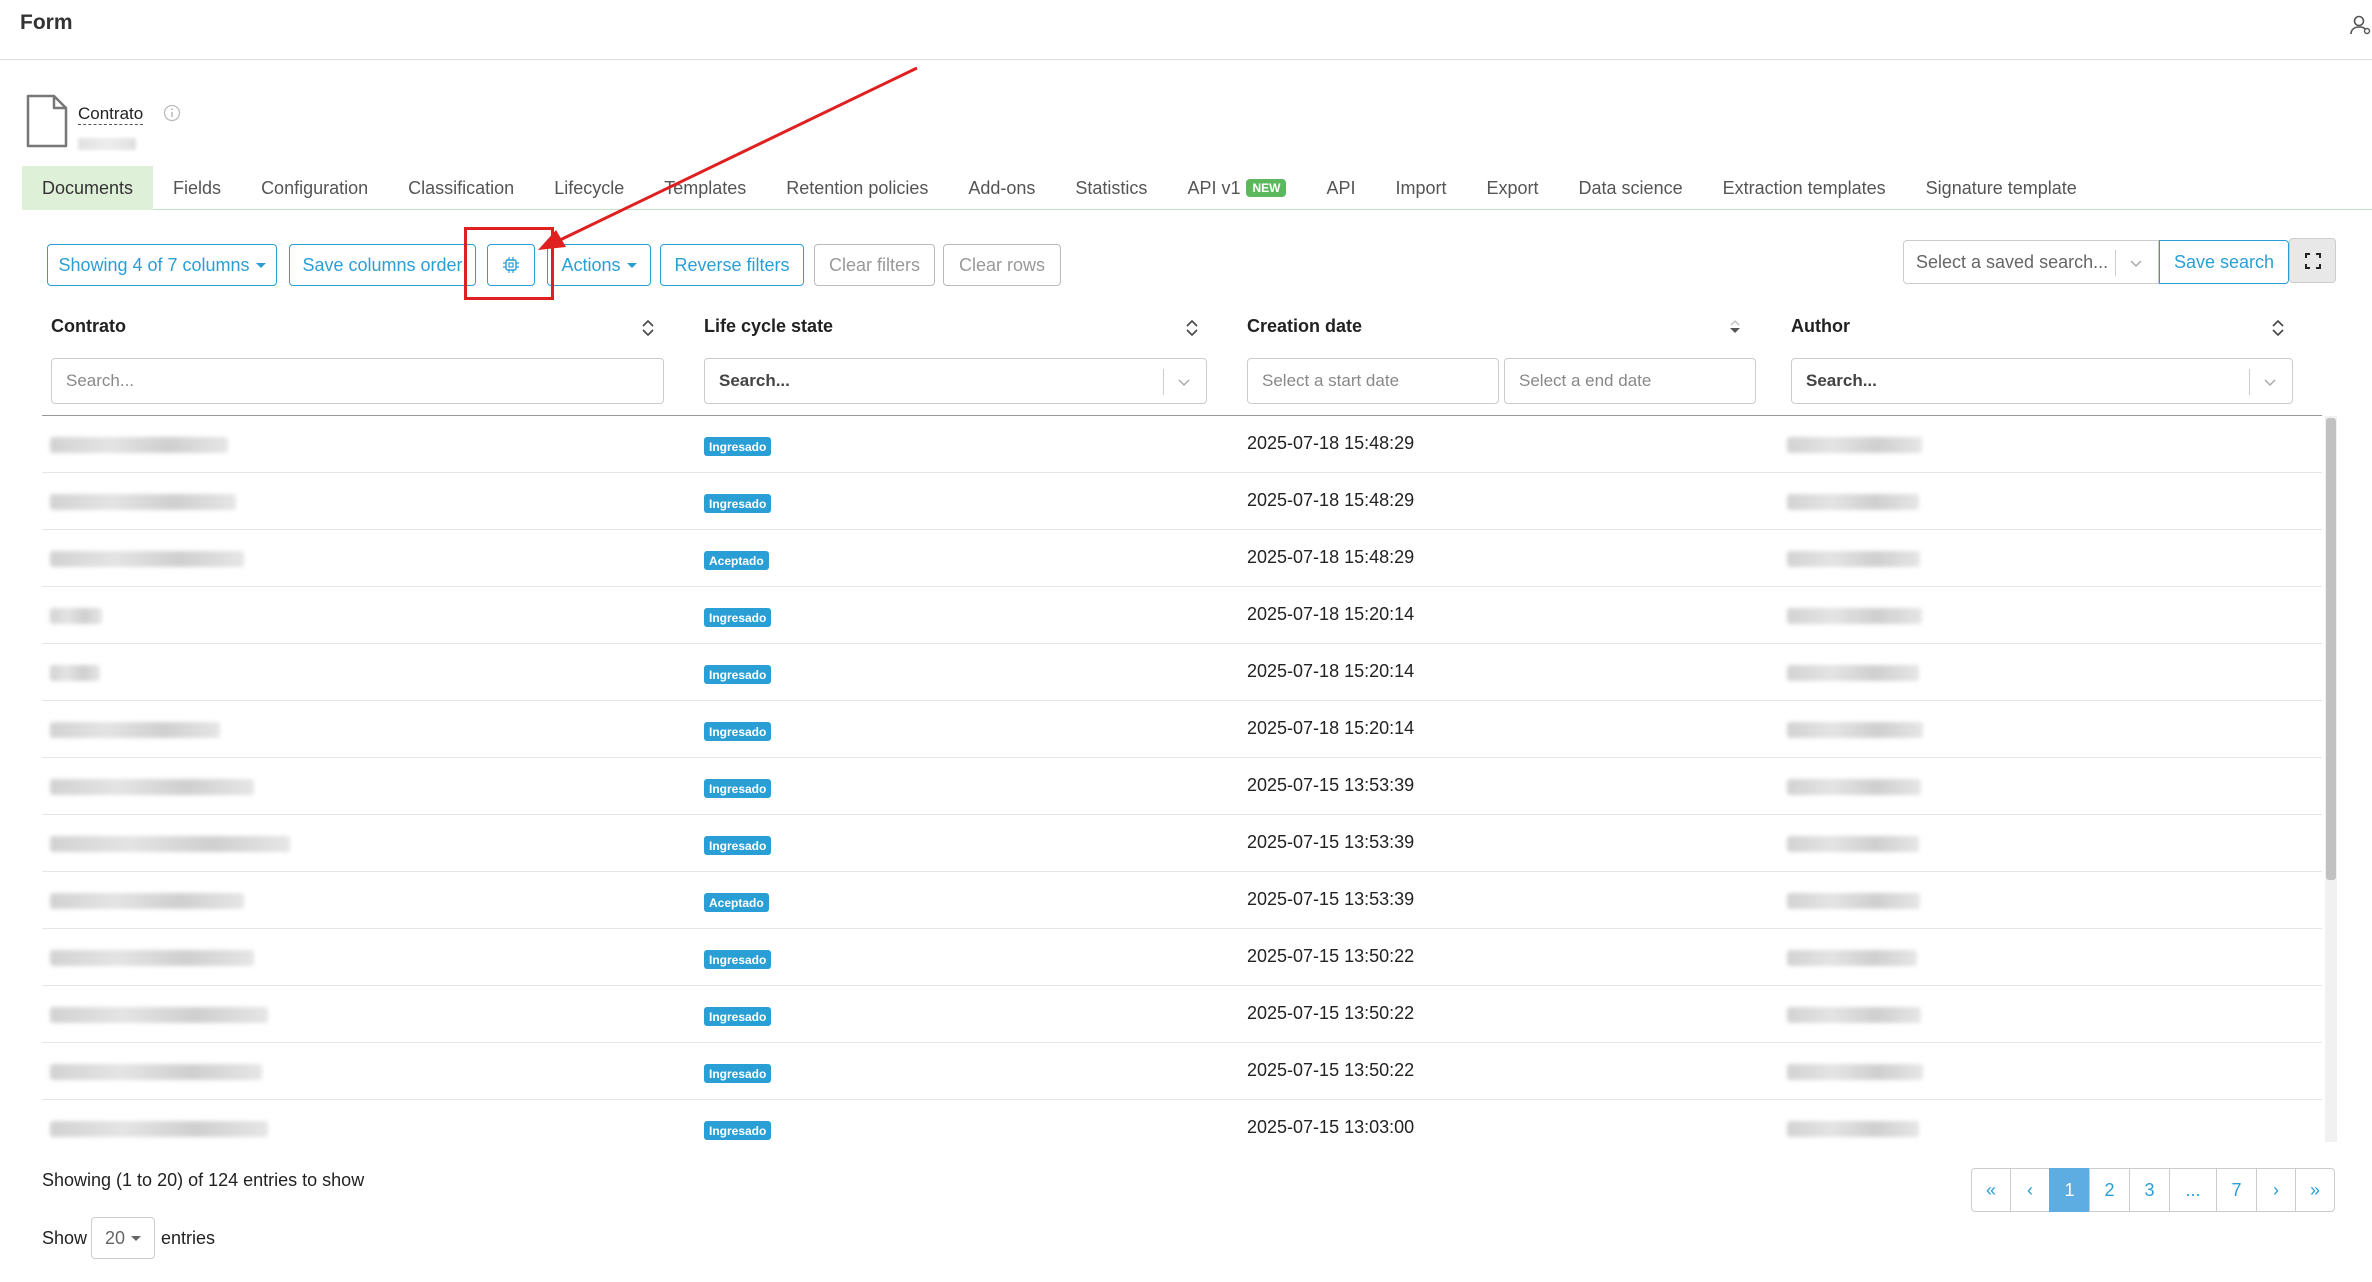 Image resolution: width=2372 pixels, height=1282 pixels. I want to click on column-header-author: Author, so click(1820, 326).